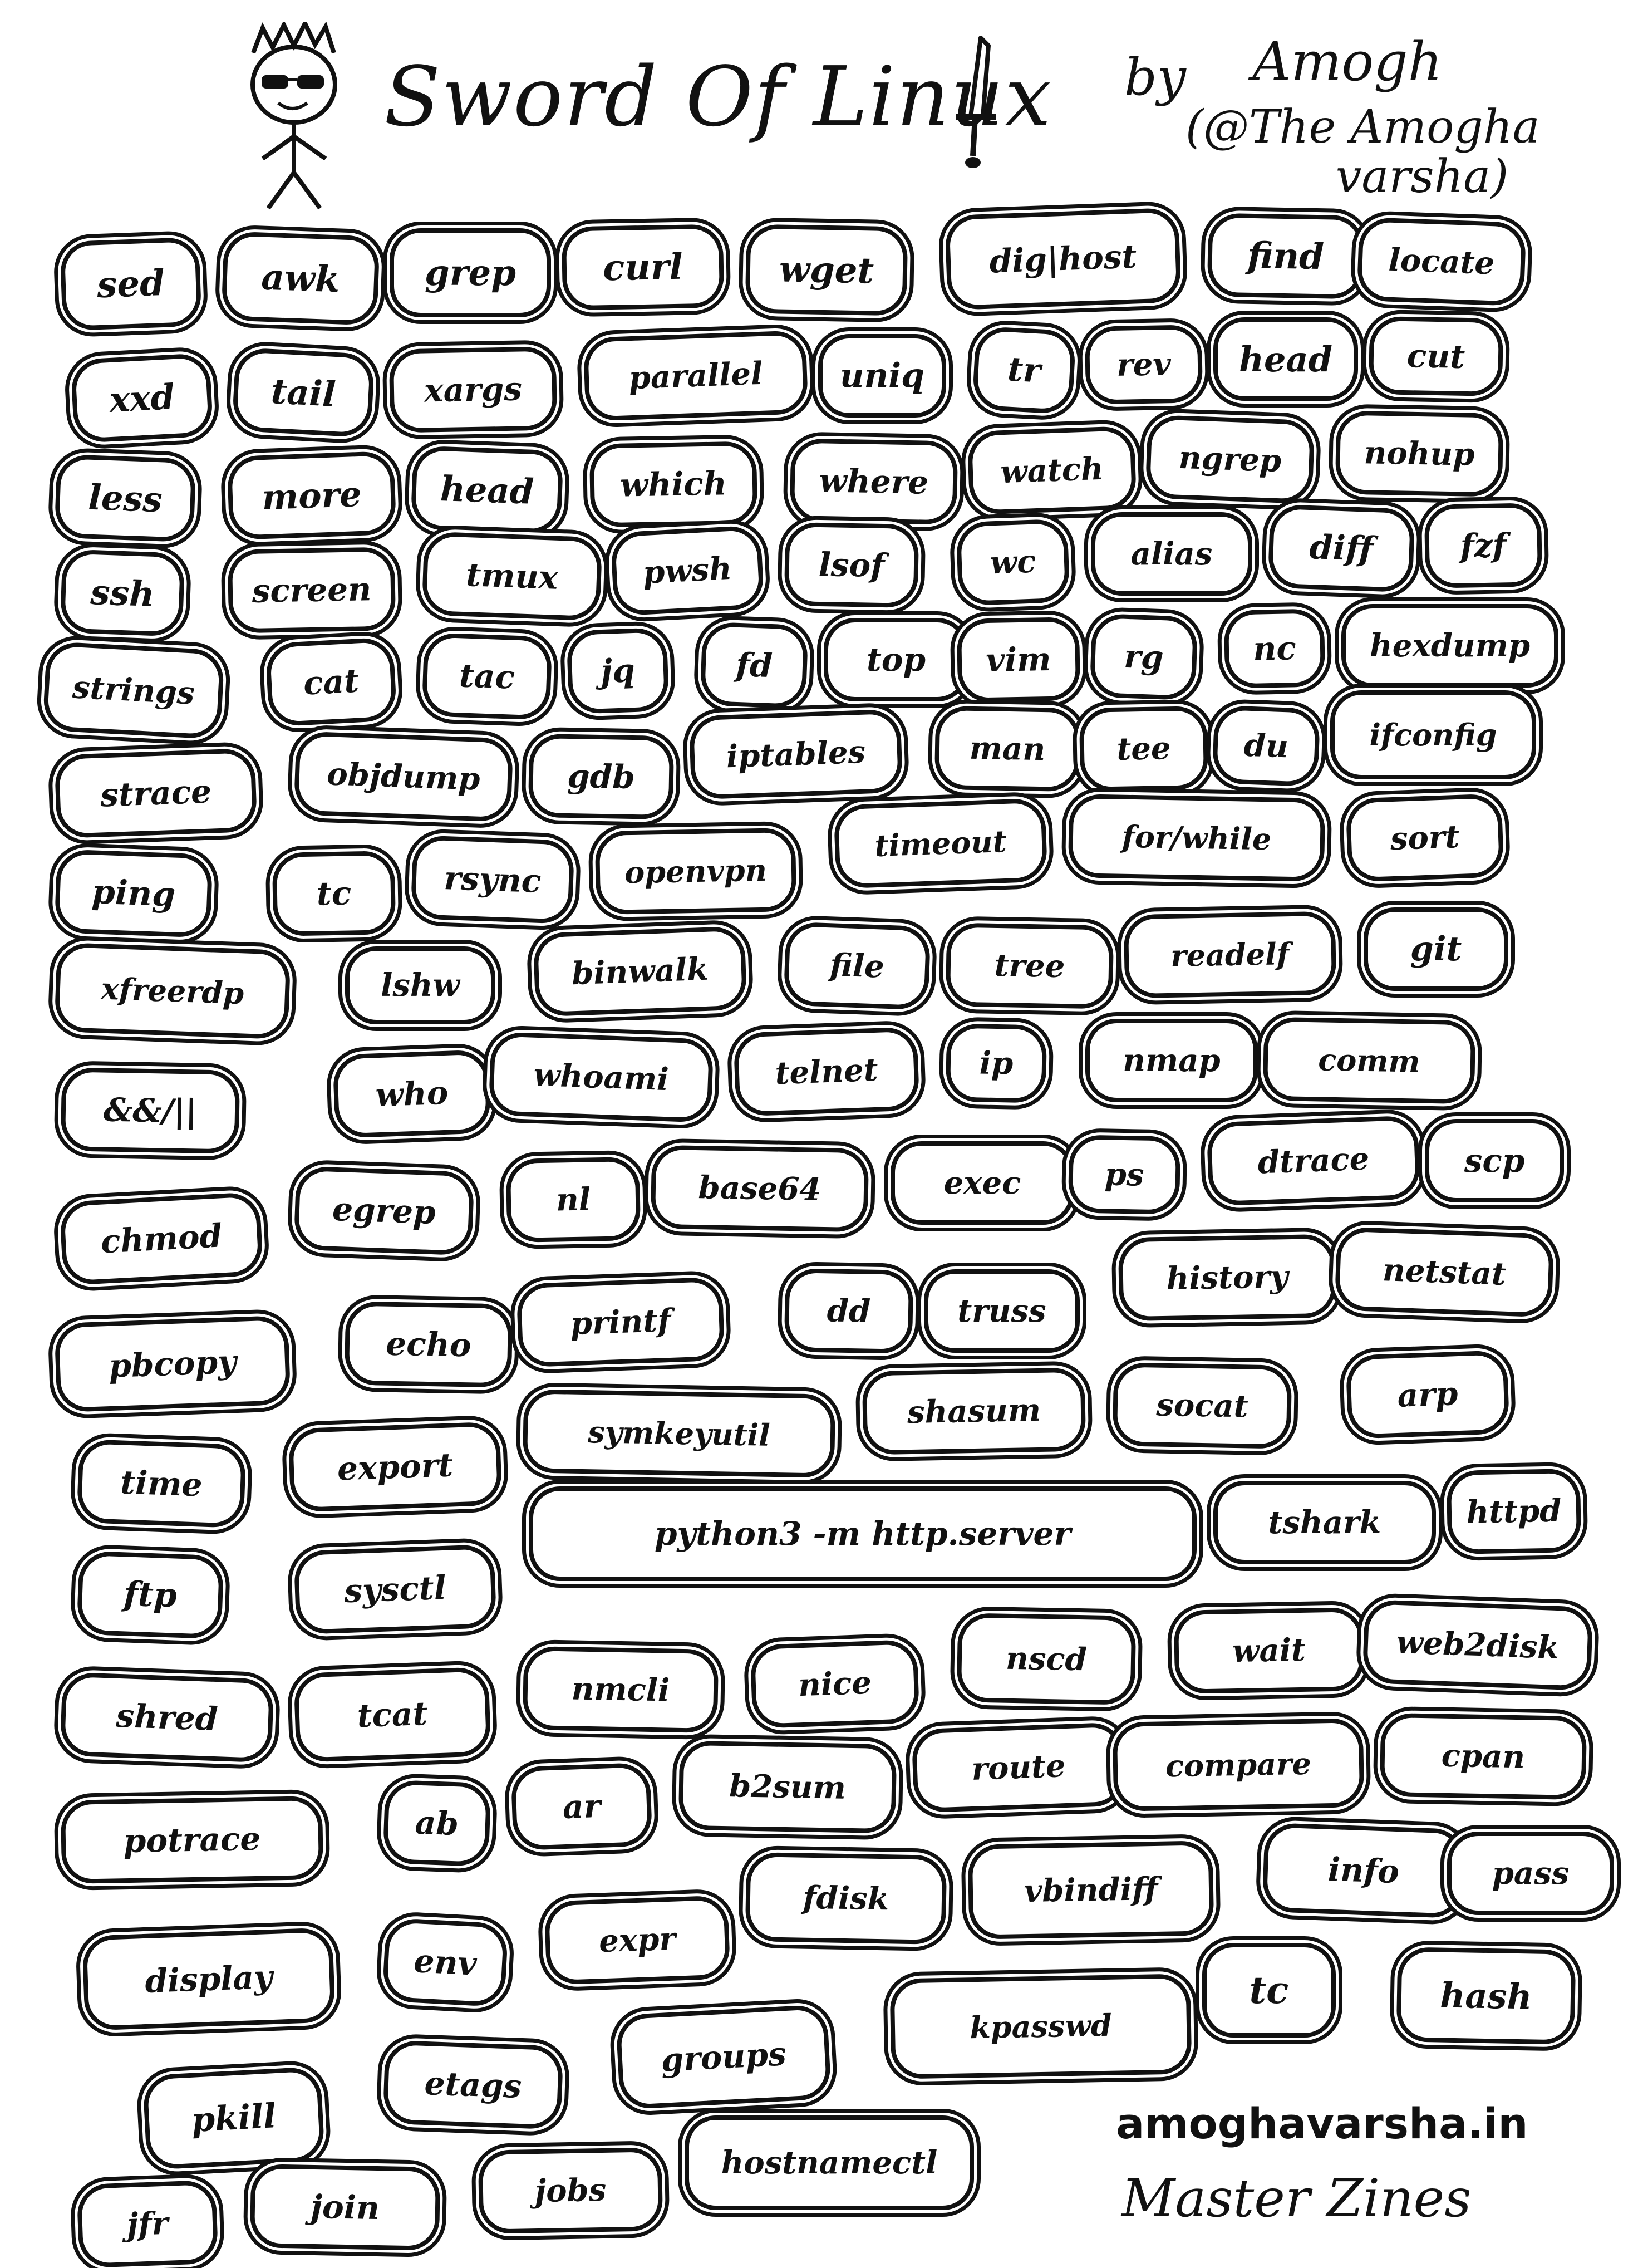 The height and width of the screenshot is (2268, 1643). Describe the element at coordinates (1040, 2026) in the screenshot. I see `command-cloud: kpasswd` at that location.